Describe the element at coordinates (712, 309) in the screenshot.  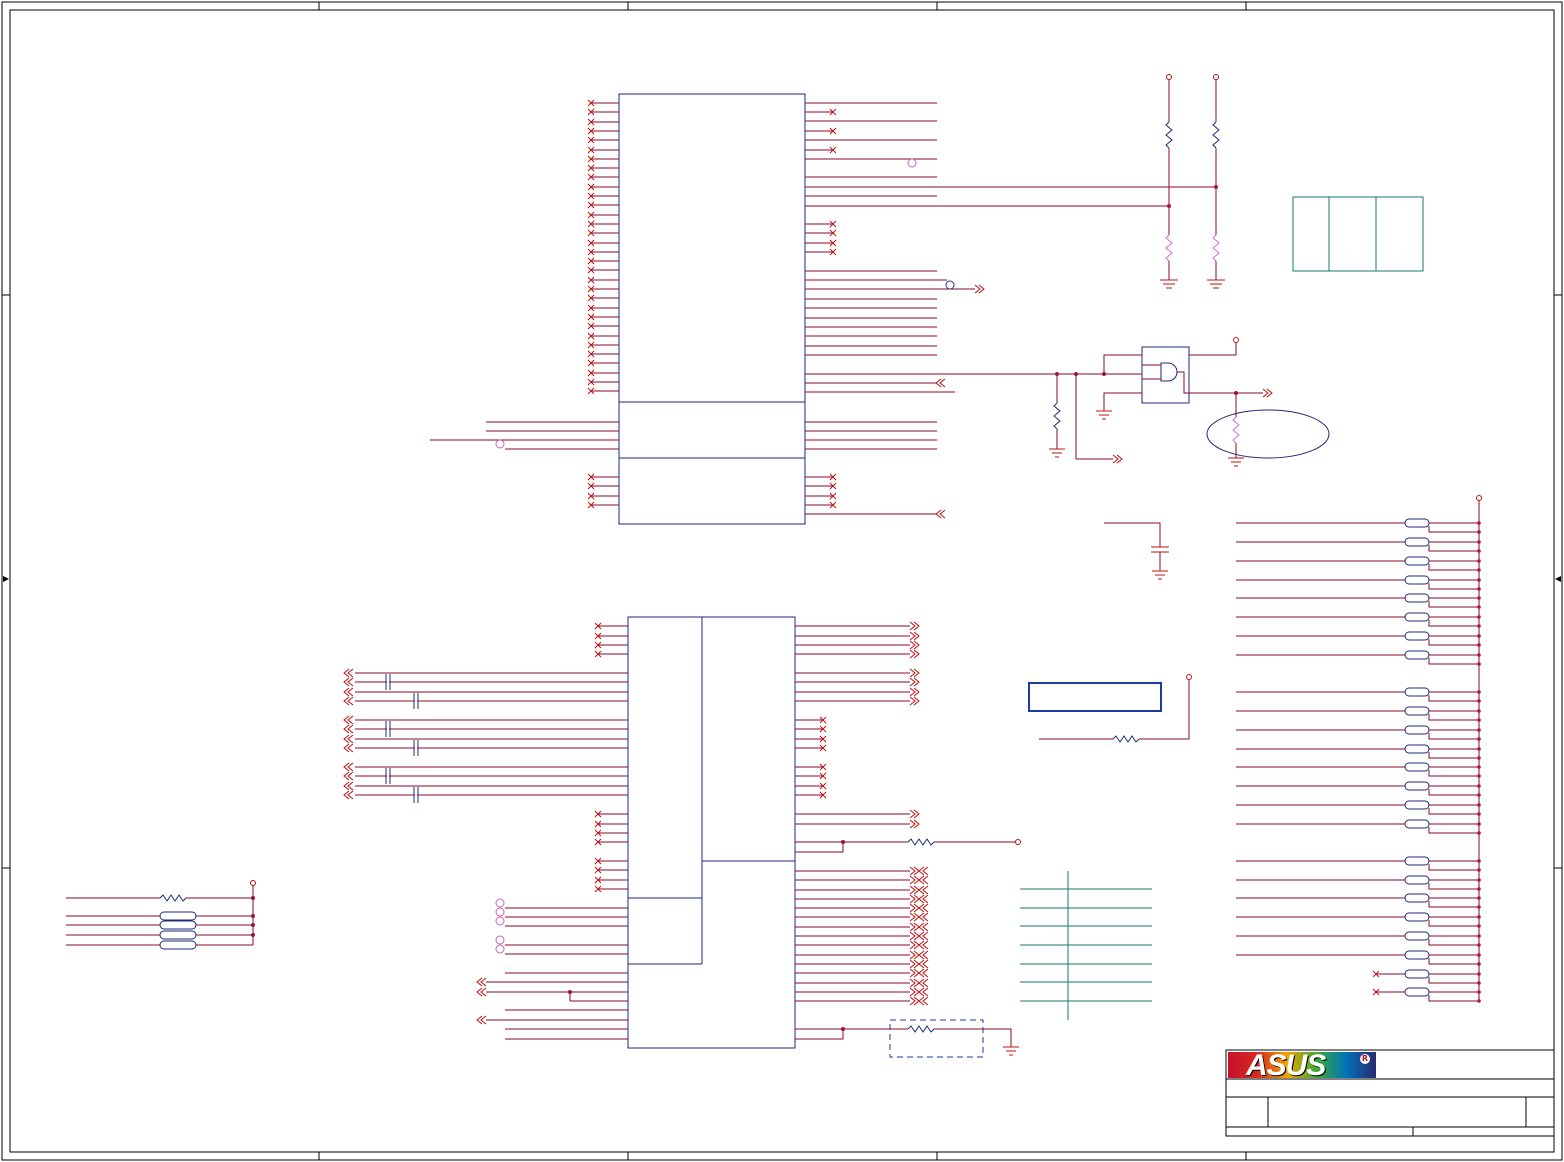
I see `upper-ic` at that location.